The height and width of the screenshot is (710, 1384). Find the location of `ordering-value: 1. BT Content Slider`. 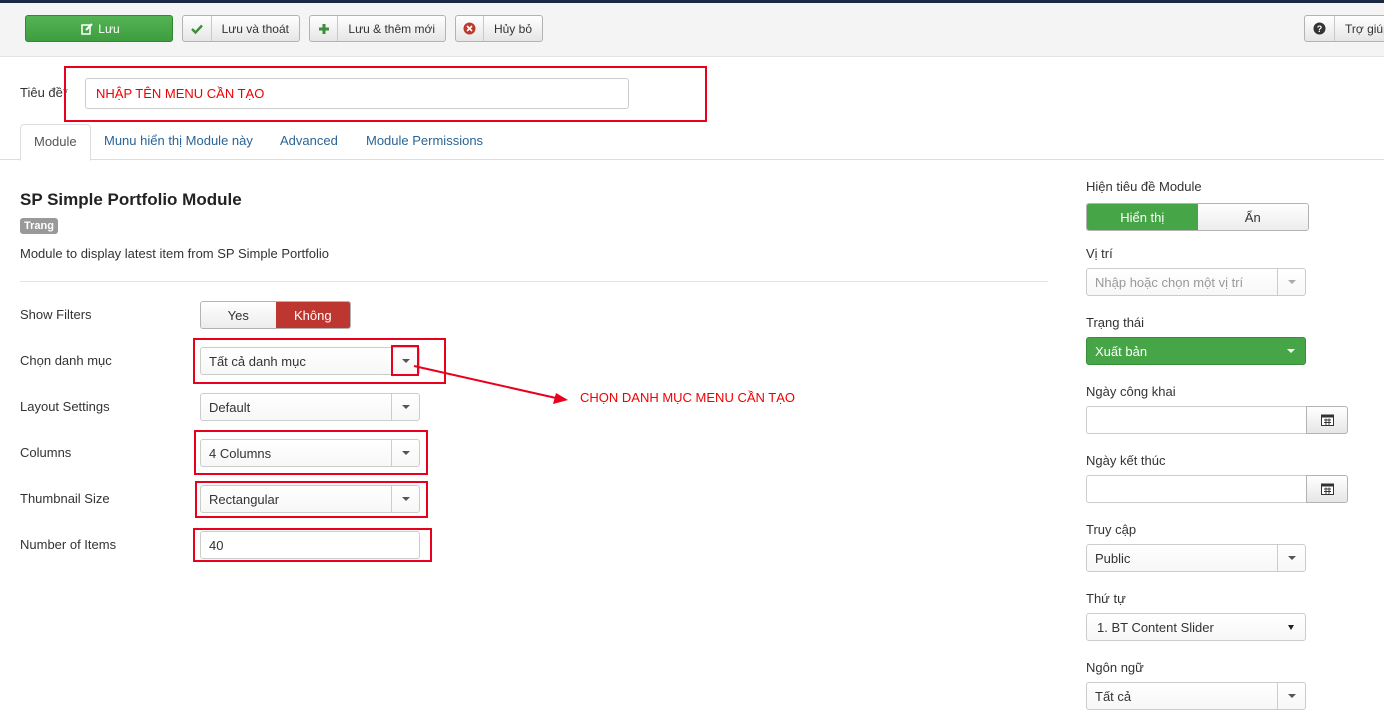

ordering-value: 1. BT Content Slider is located at coordinates (1155, 627).